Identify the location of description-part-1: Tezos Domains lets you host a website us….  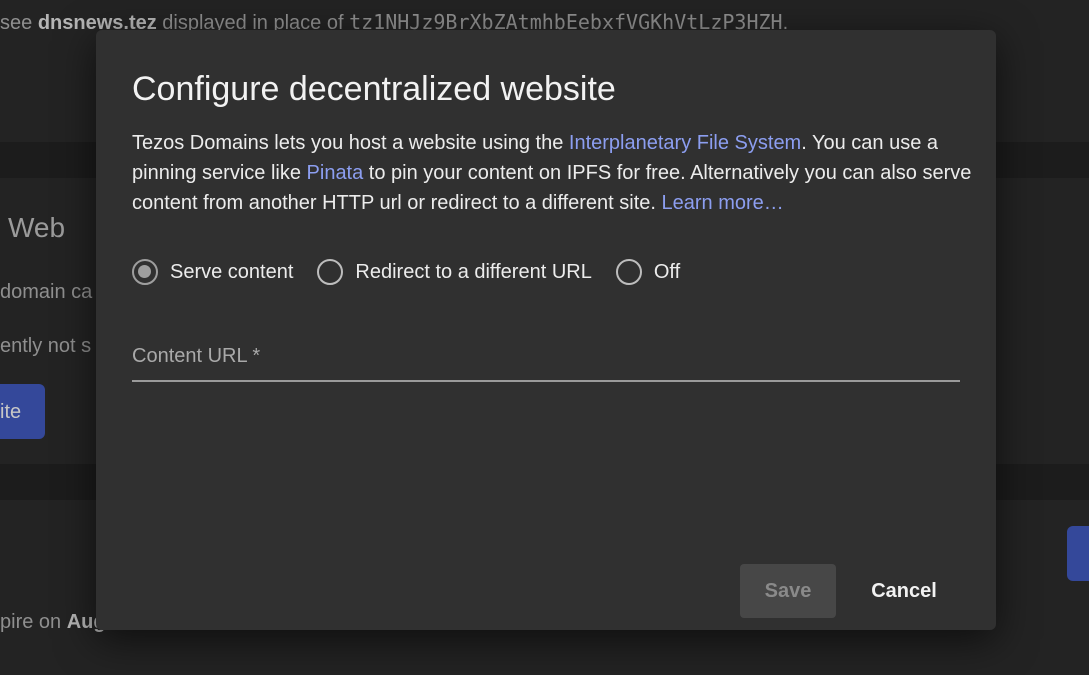
(350, 143).